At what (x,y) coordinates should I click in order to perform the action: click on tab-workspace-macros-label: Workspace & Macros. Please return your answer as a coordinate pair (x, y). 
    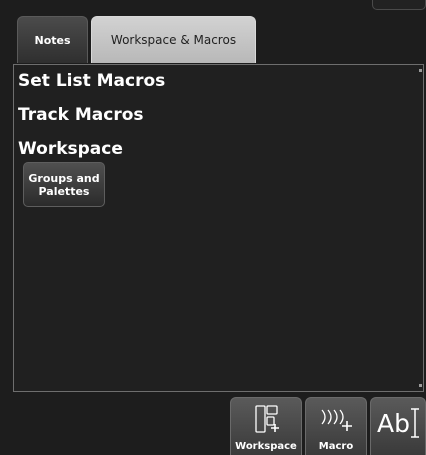
    Looking at the image, I should click on (173, 40).